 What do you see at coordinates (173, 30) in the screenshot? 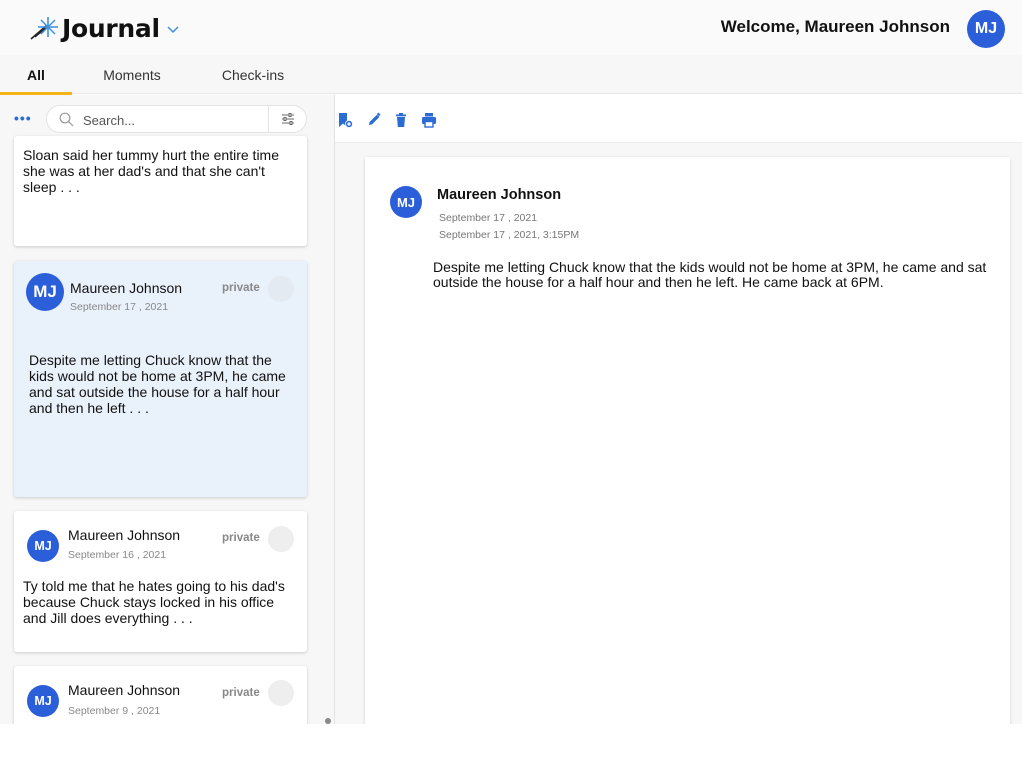
I see `chevron-down-icon` at bounding box center [173, 30].